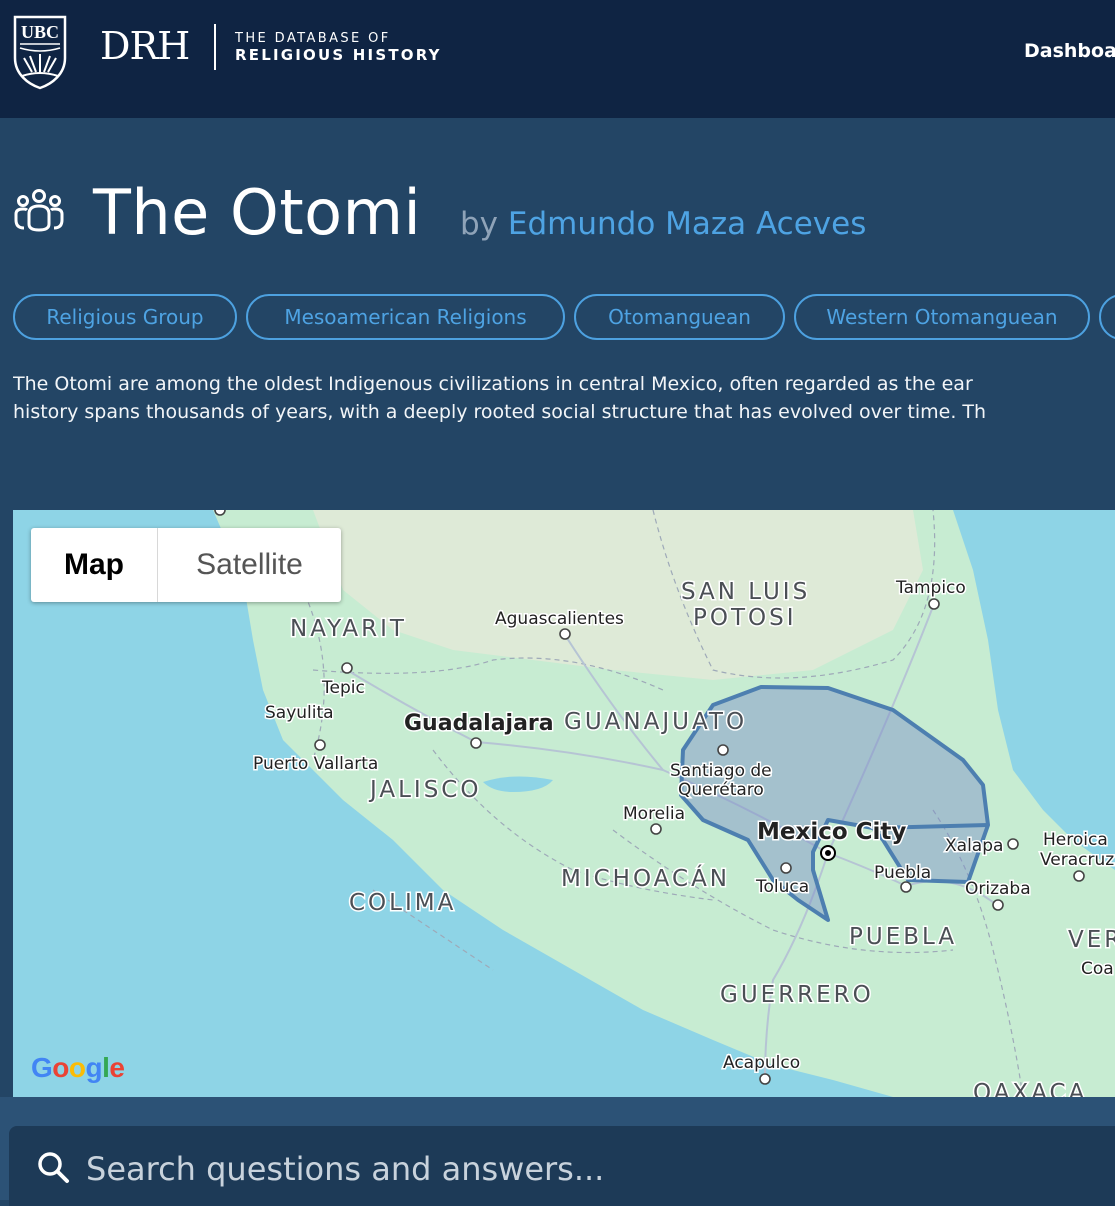  I want to click on label-orizaba: Orizaba, so click(998, 889).